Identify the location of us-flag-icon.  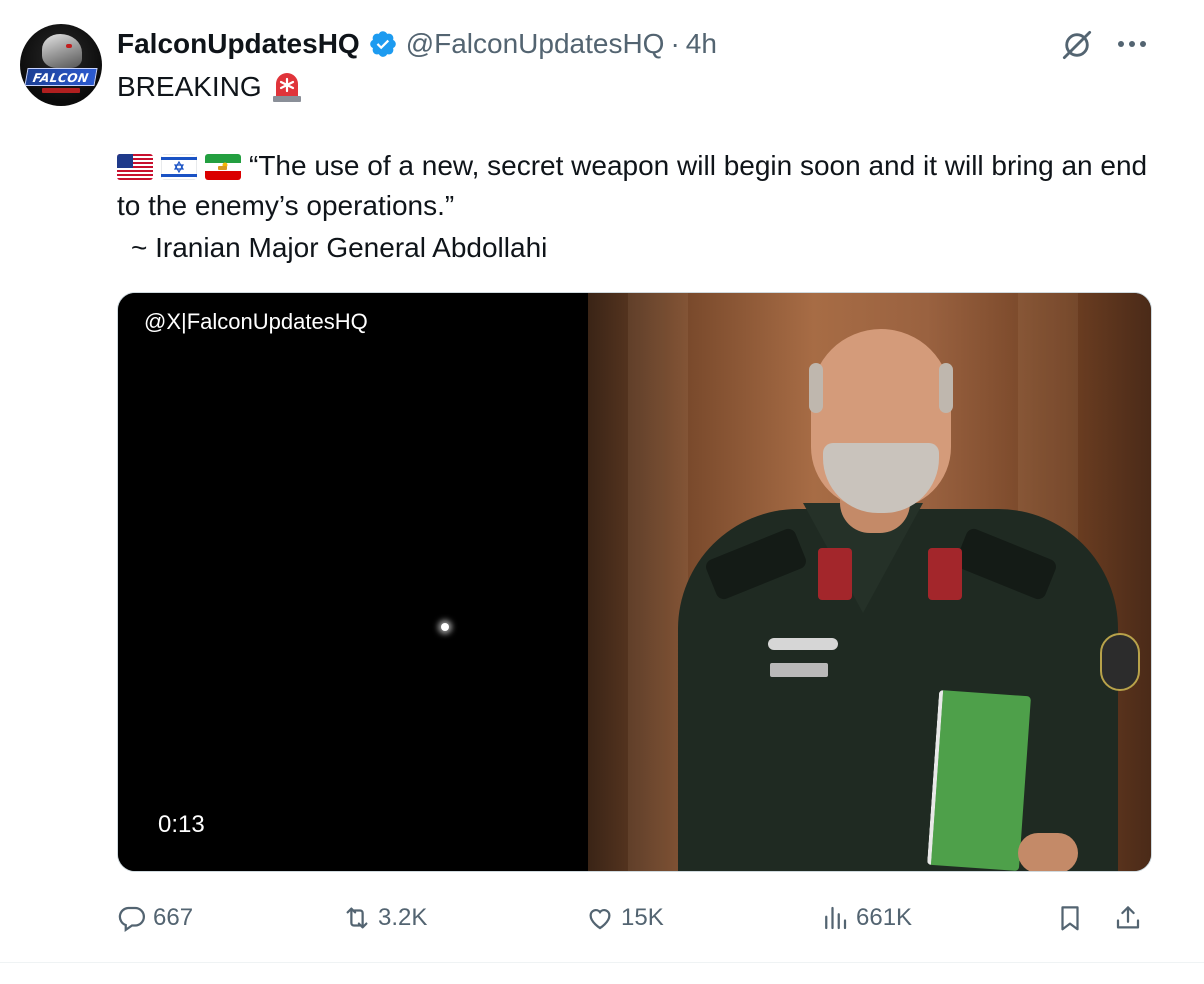
(135, 167).